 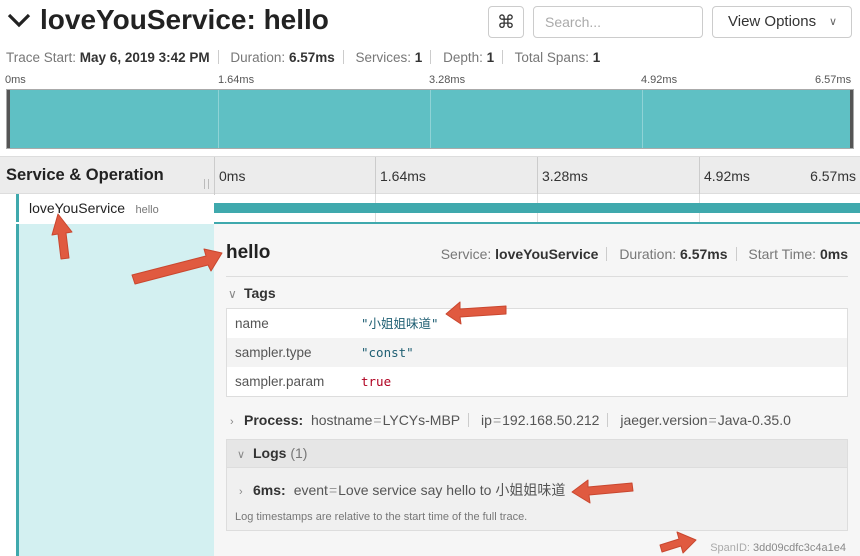 I want to click on trace-start-value: May 6, 2019 3:42 PM, so click(x=144, y=57).